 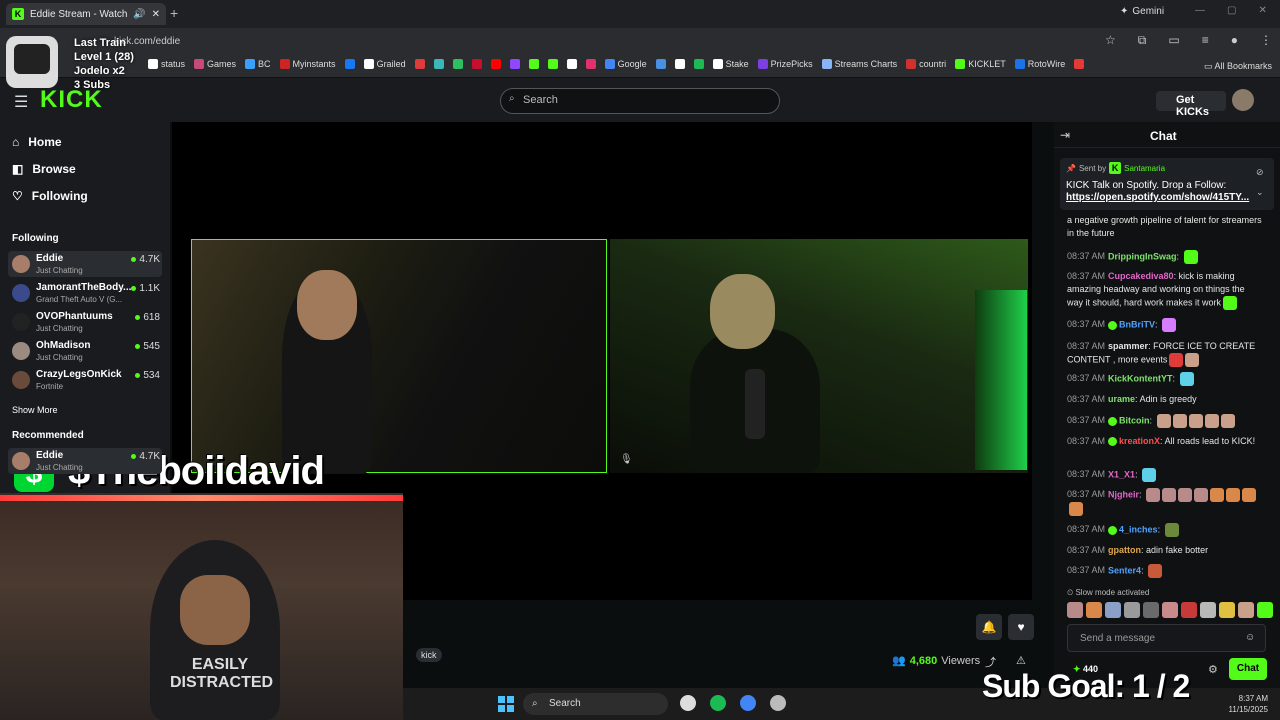 I want to click on chat-username: Senter4, so click(x=1124, y=570).